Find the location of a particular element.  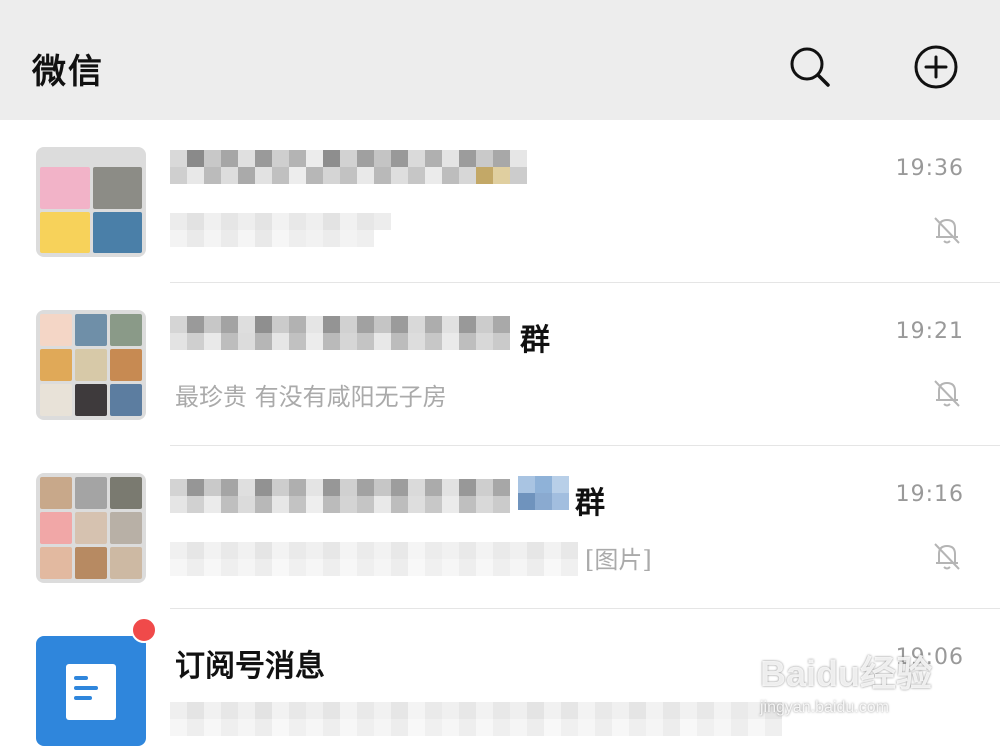

blurred-highlight is located at coordinates (543, 493).